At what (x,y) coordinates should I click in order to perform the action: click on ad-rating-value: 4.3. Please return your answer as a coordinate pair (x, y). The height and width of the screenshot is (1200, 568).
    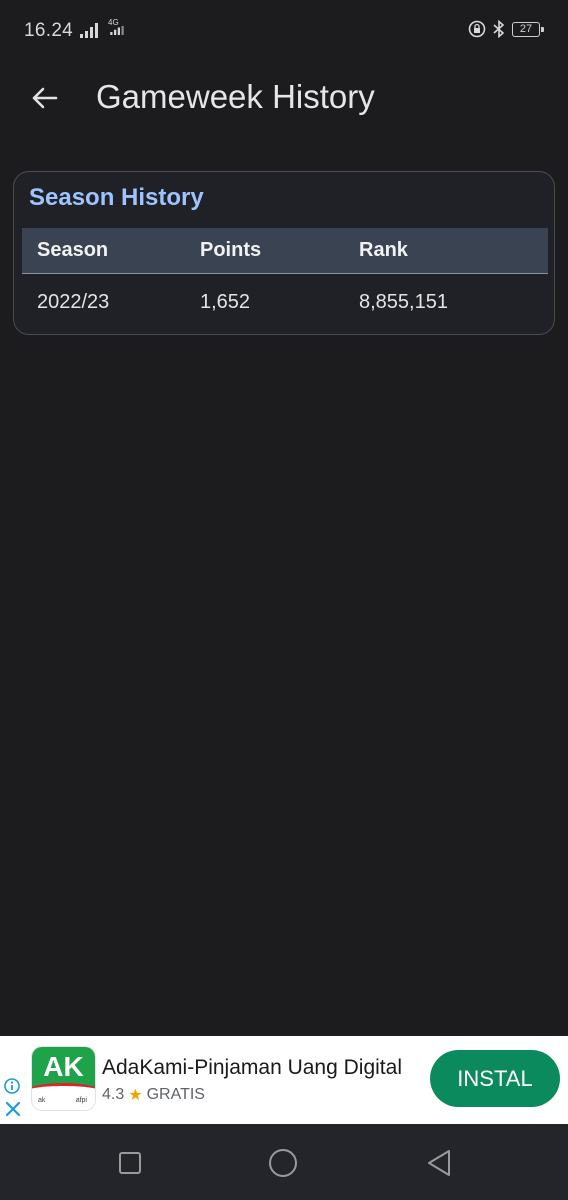
    Looking at the image, I should click on (113, 1094).